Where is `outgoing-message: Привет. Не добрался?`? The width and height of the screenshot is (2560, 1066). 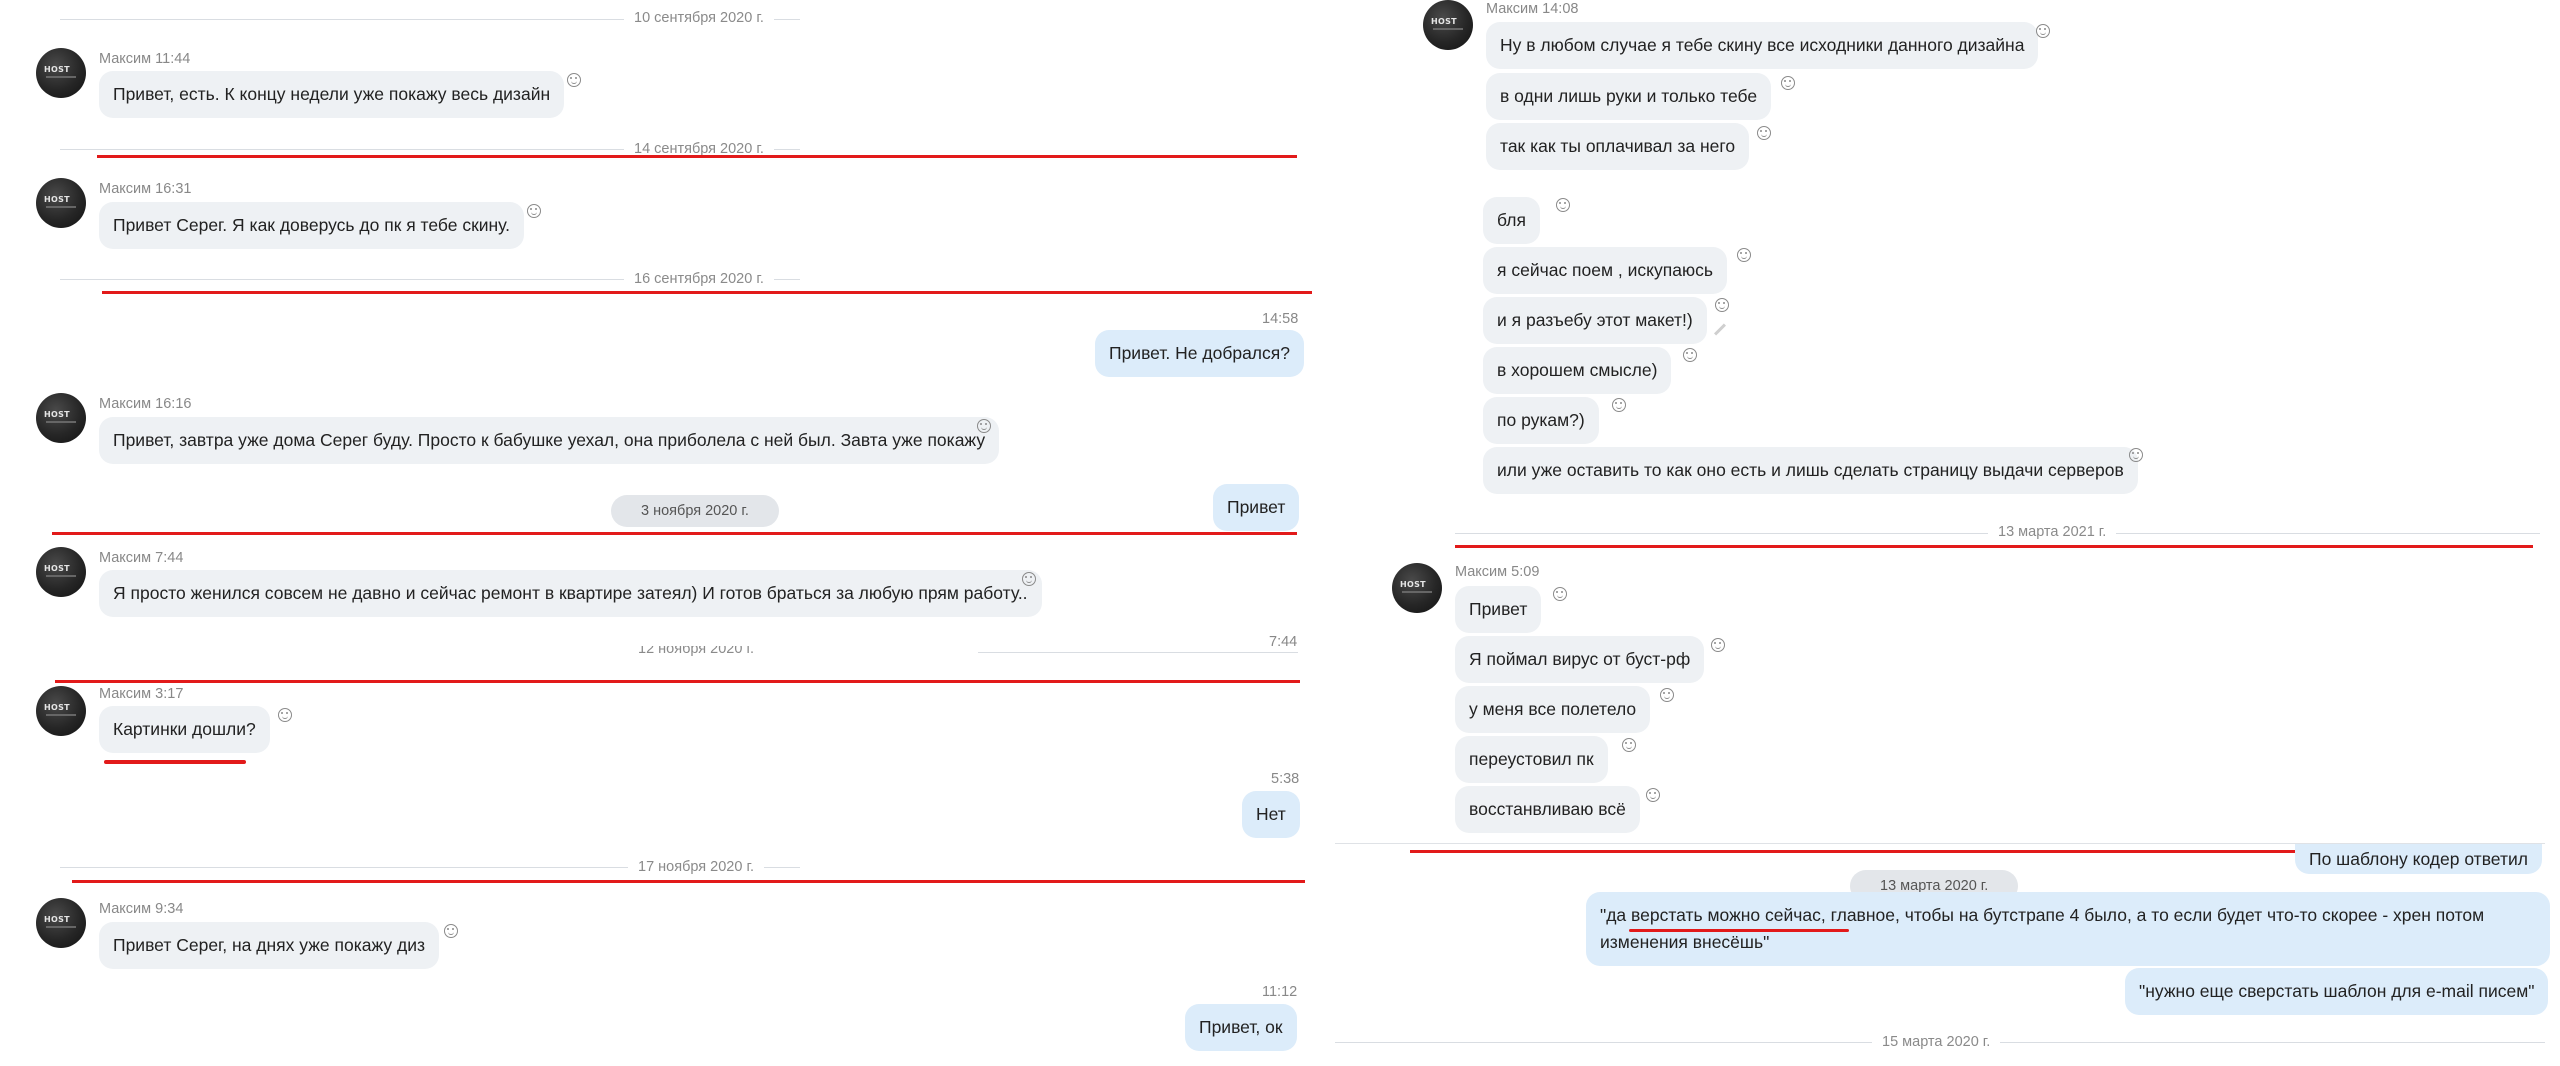 outgoing-message: Привет. Не добрался? is located at coordinates (1199, 353).